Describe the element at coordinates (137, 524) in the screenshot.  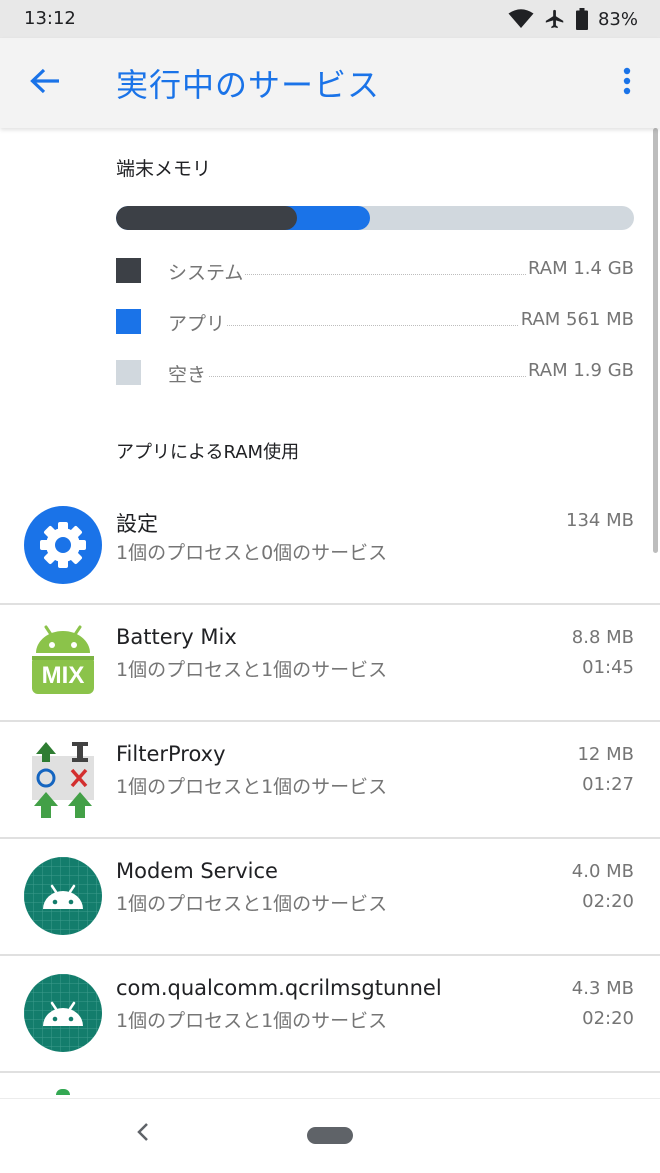
I see `app-name: 設定` at that location.